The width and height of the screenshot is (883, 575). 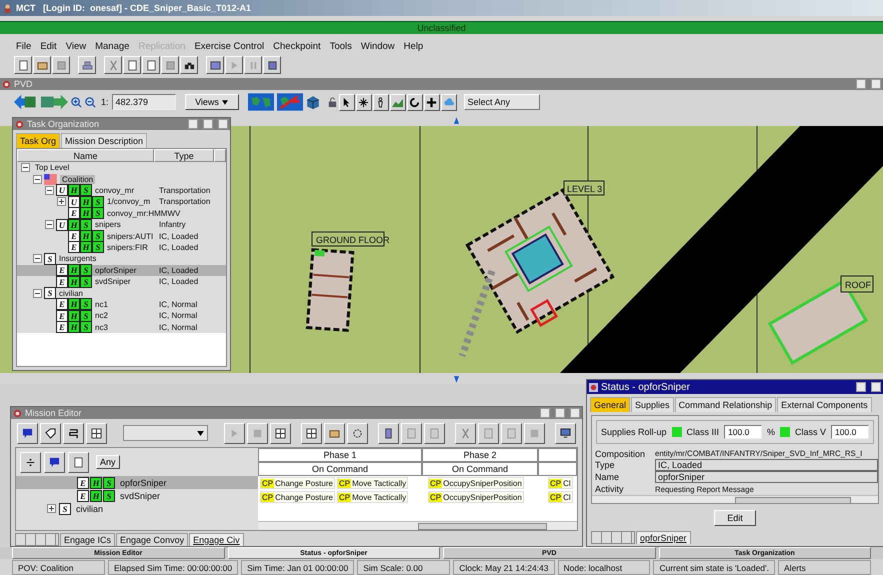 What do you see at coordinates (165, 433) in the screenshot?
I see `dropdown` at bounding box center [165, 433].